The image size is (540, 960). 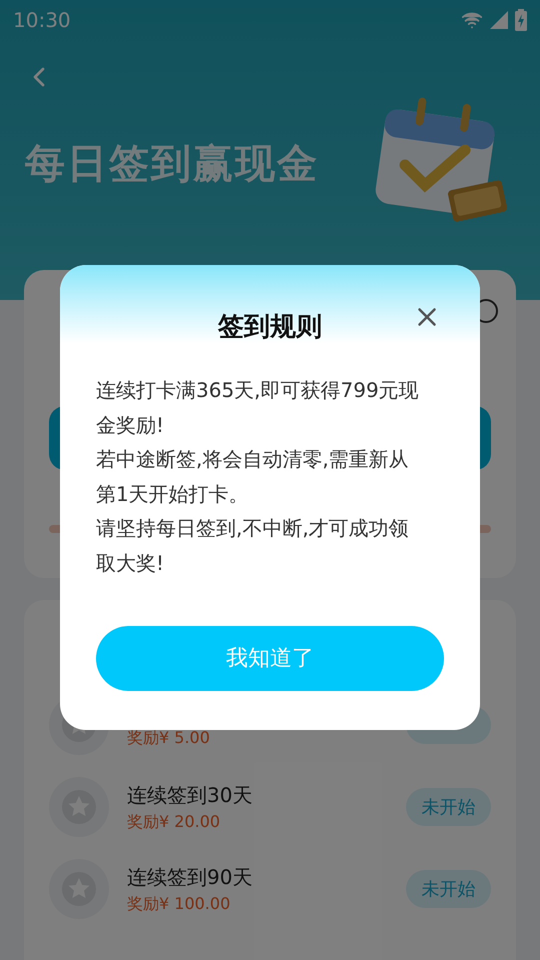 What do you see at coordinates (253, 545) in the screenshot?
I see `rule-paragraph: 请坚持每日签到,不中断,才可成功领取大奖!` at bounding box center [253, 545].